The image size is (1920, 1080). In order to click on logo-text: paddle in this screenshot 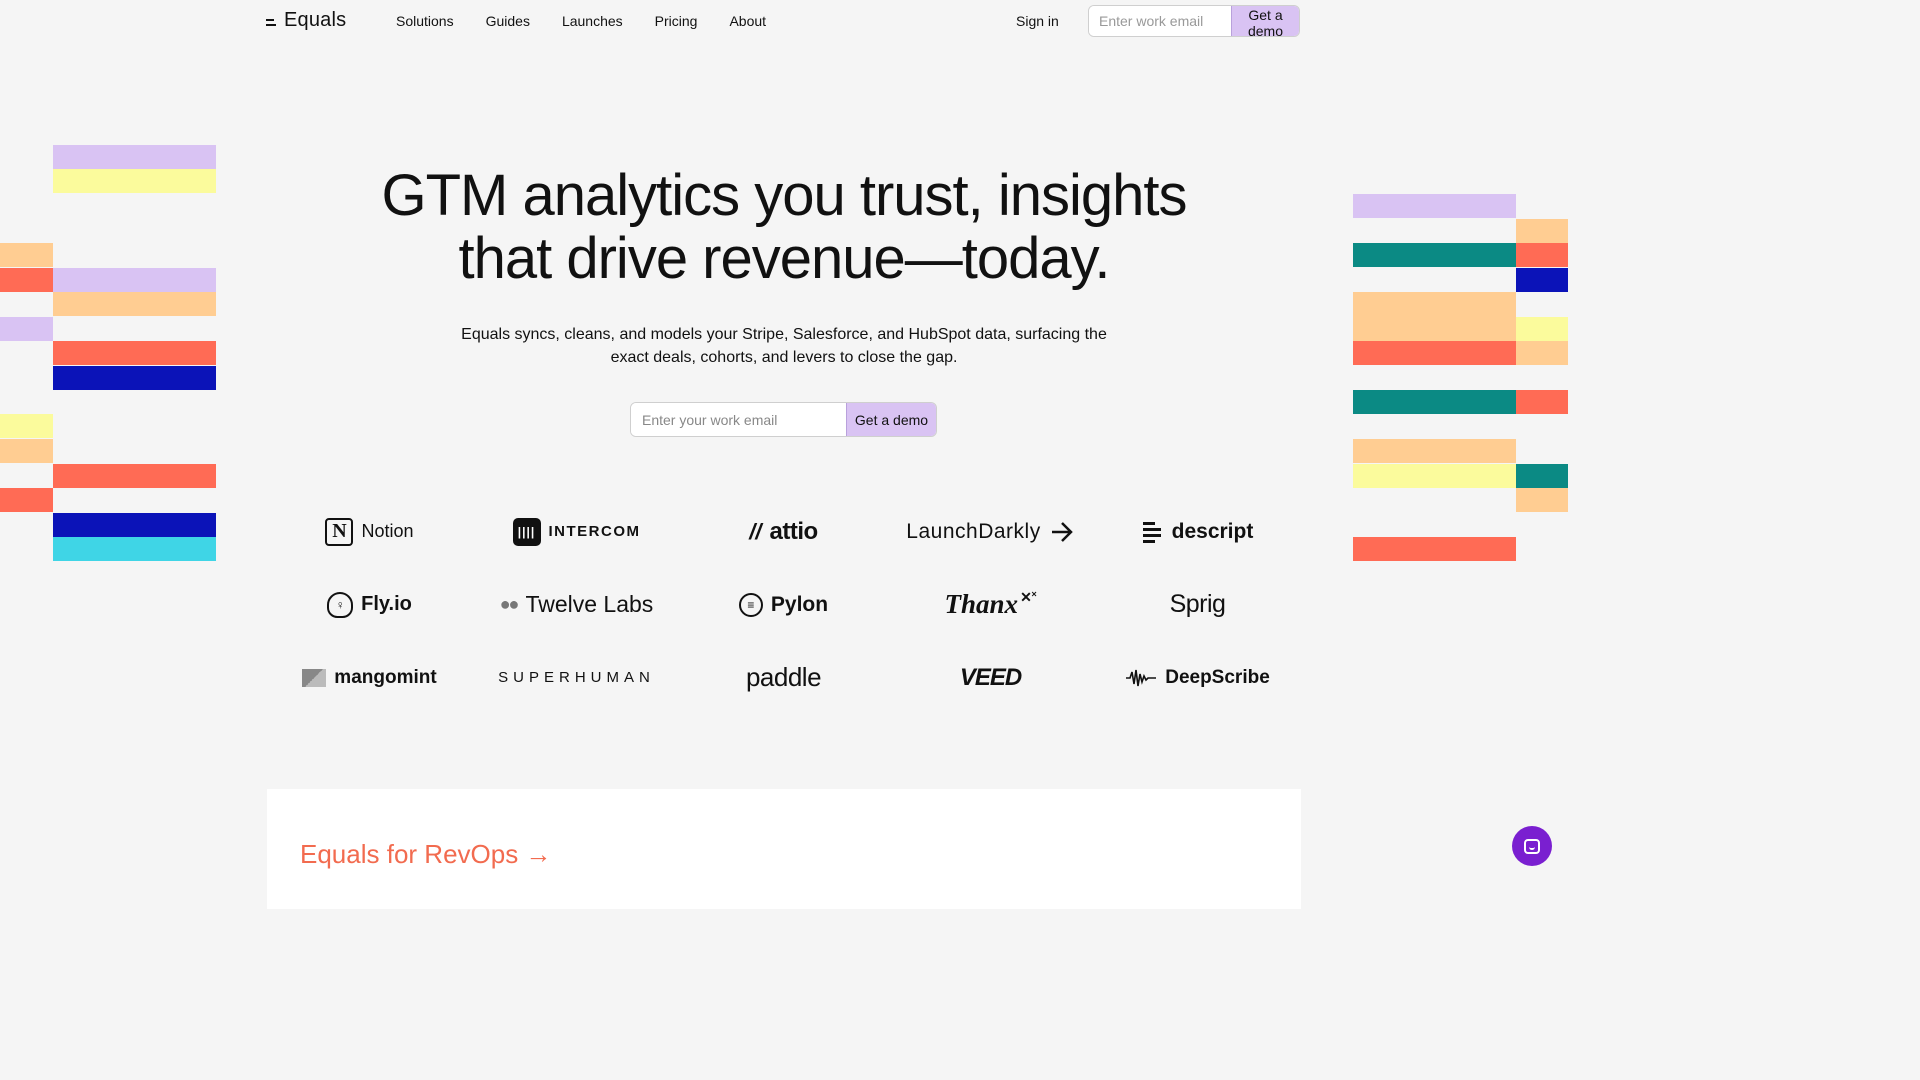, I will do `click(783, 677)`.